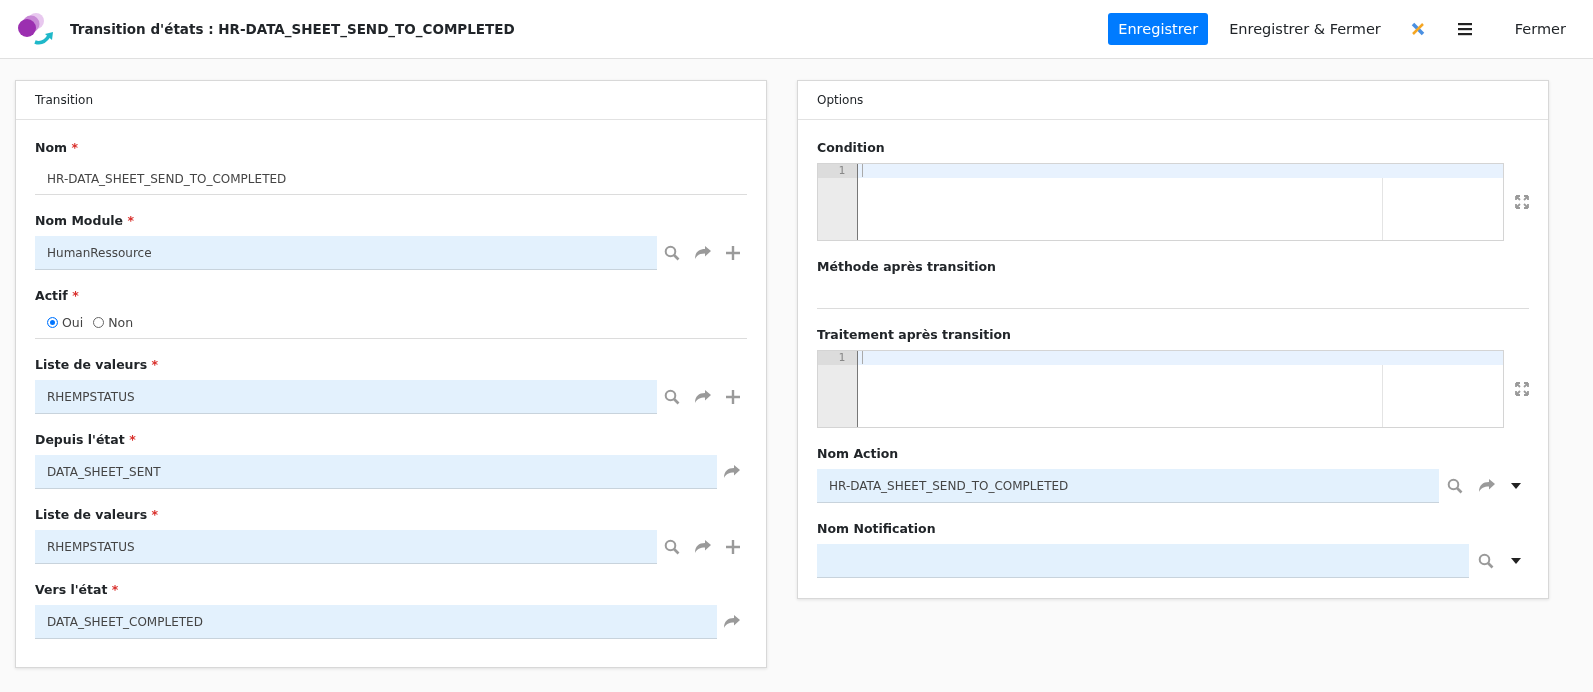 This screenshot has height=692, width=1593. I want to click on lookup-field, so click(1143, 561).